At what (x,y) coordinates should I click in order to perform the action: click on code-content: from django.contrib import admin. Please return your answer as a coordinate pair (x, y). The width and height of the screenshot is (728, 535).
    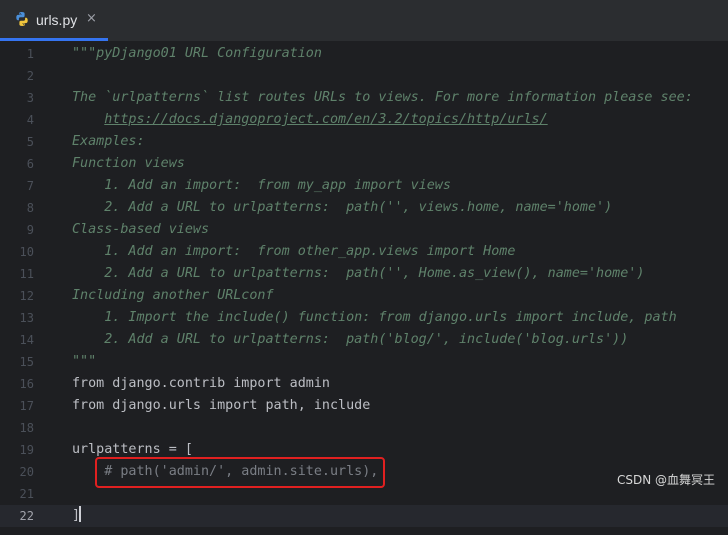
    Looking at the image, I should click on (201, 383).